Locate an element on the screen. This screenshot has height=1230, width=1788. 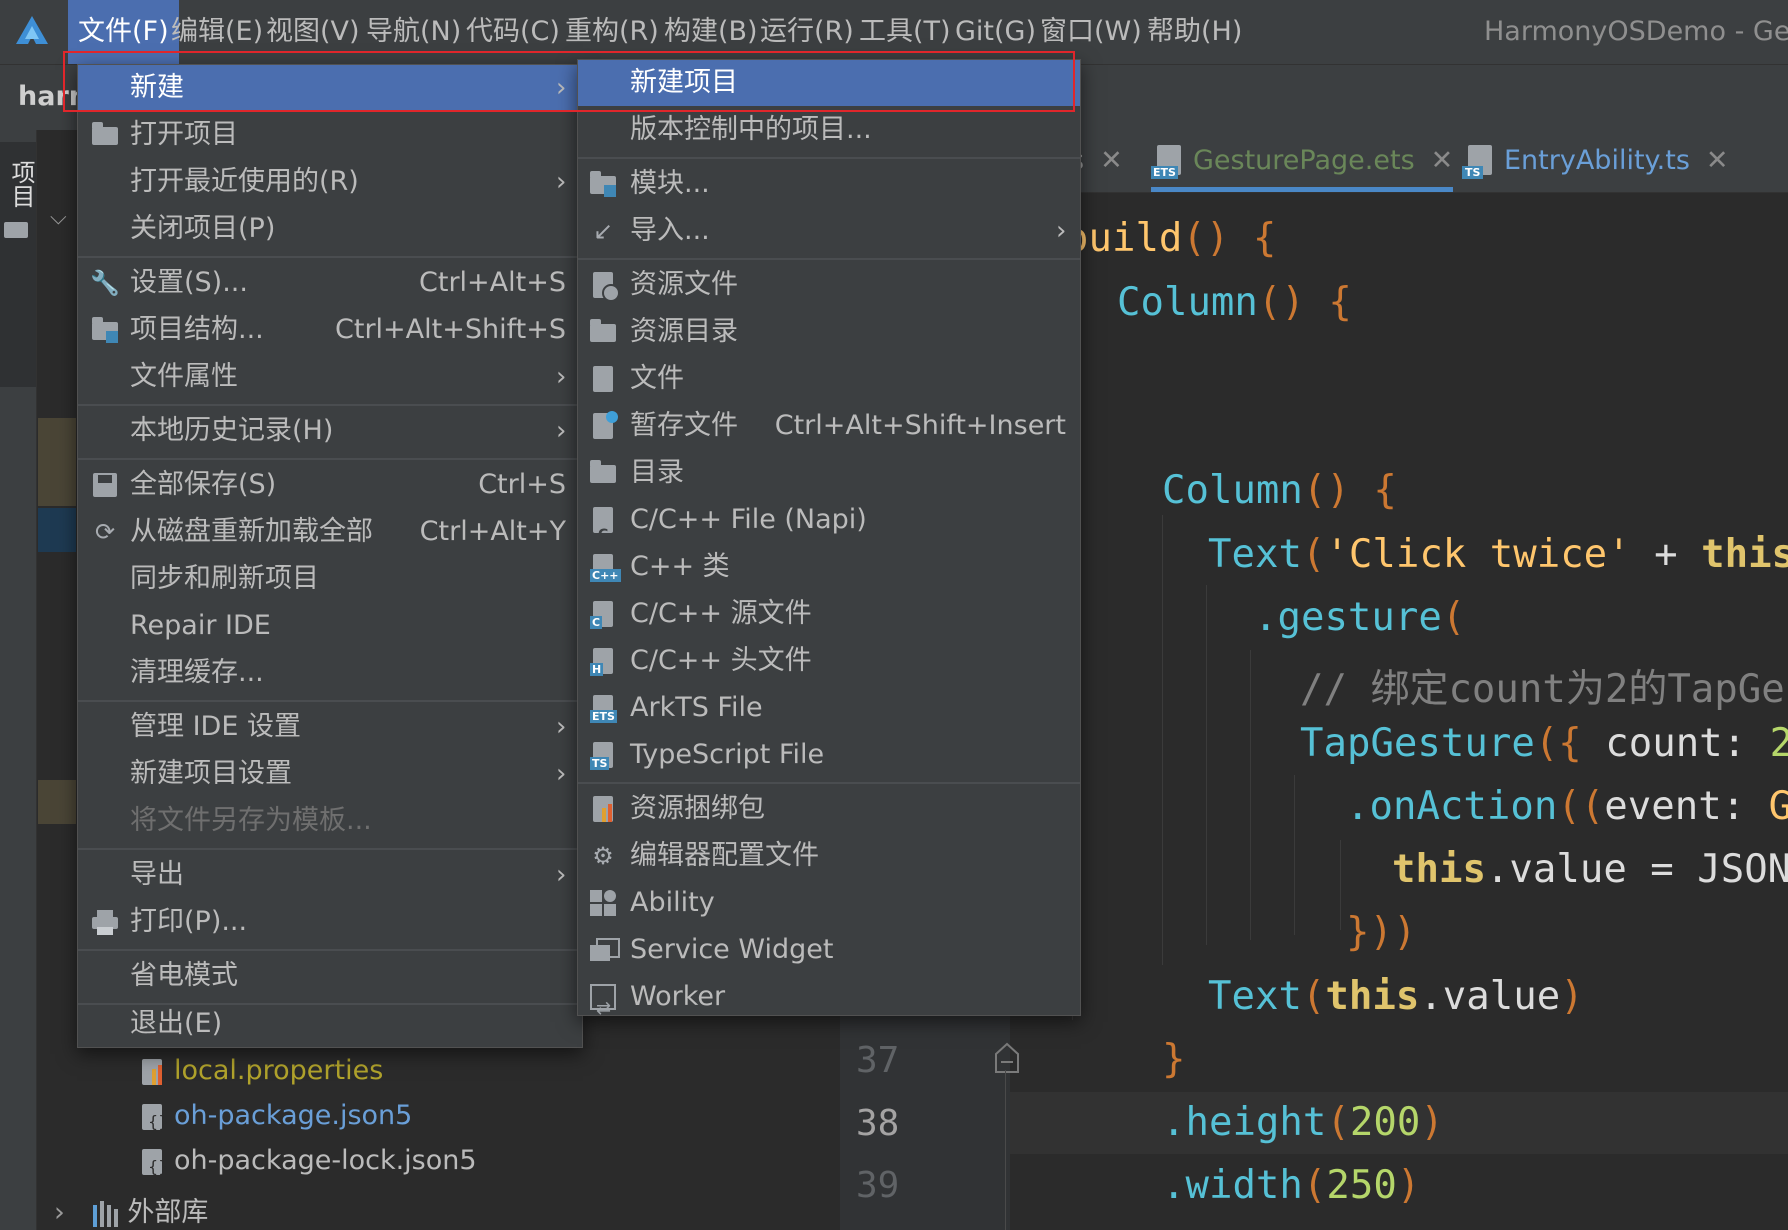
menu-item-settings: 🔧 设置(S)... Ctrl+Alt+S is located at coordinates (330, 283).